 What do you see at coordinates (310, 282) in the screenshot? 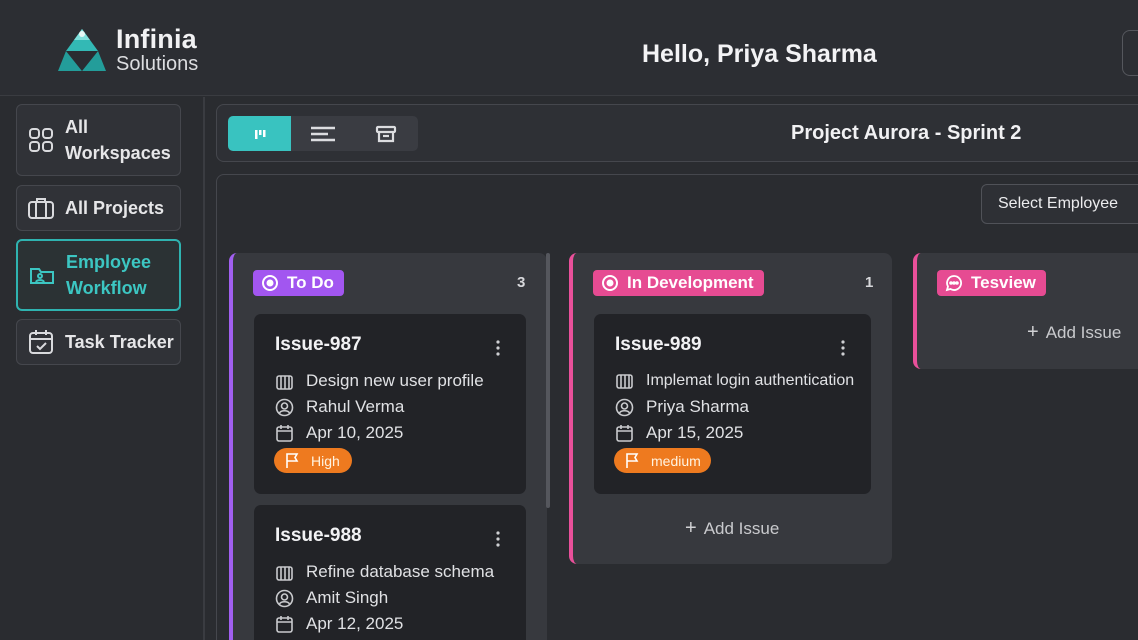
I see `column-title: To Do` at bounding box center [310, 282].